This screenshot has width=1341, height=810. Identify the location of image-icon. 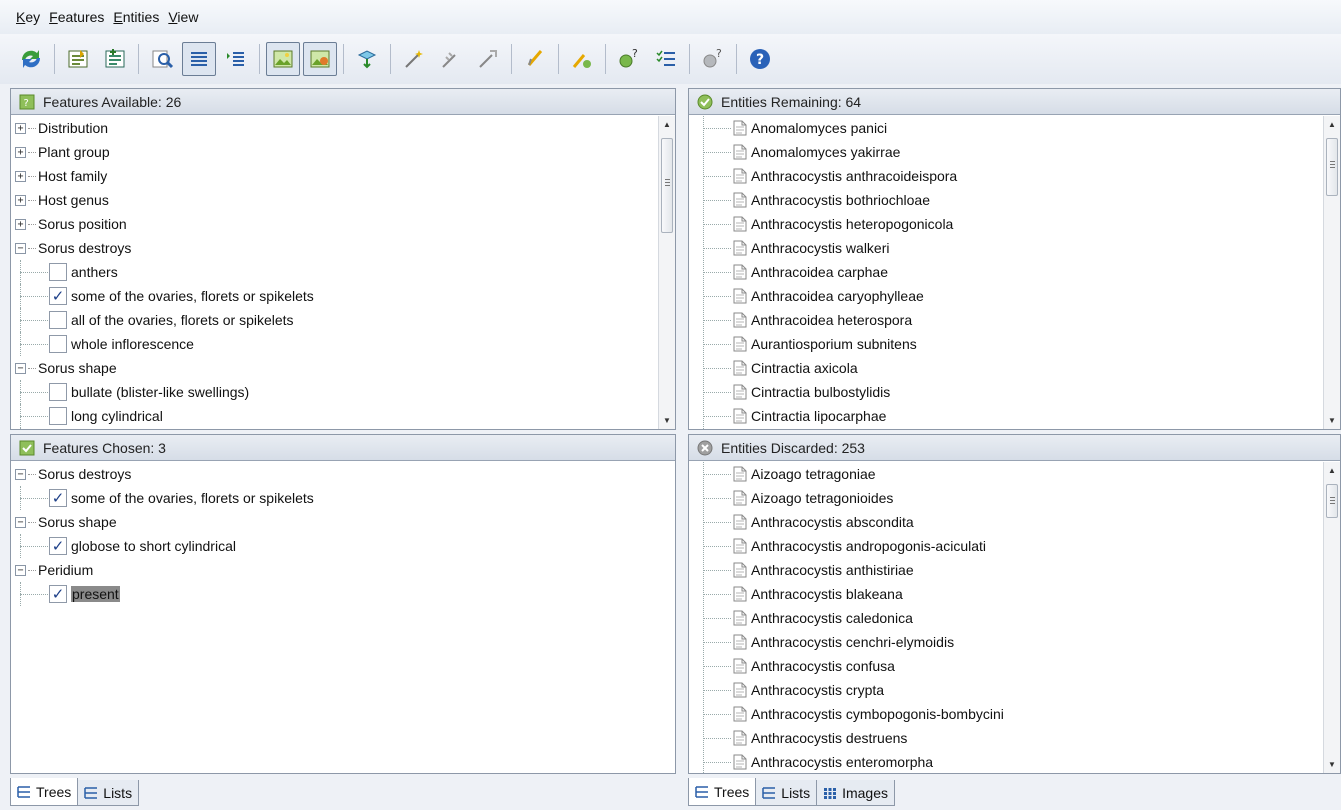
(283, 59).